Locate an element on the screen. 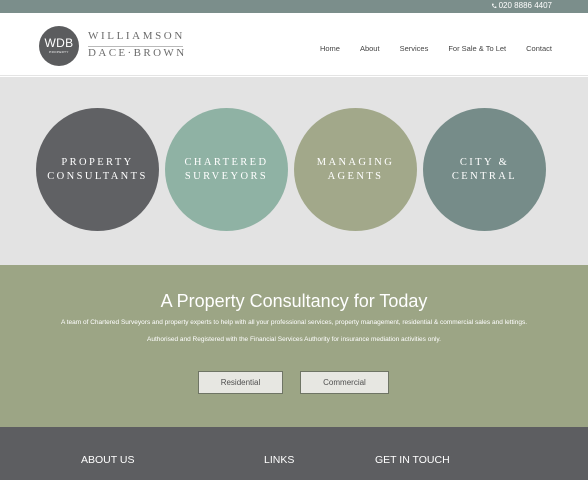 The image size is (588, 480). residential-button: Residential is located at coordinates (240, 382).